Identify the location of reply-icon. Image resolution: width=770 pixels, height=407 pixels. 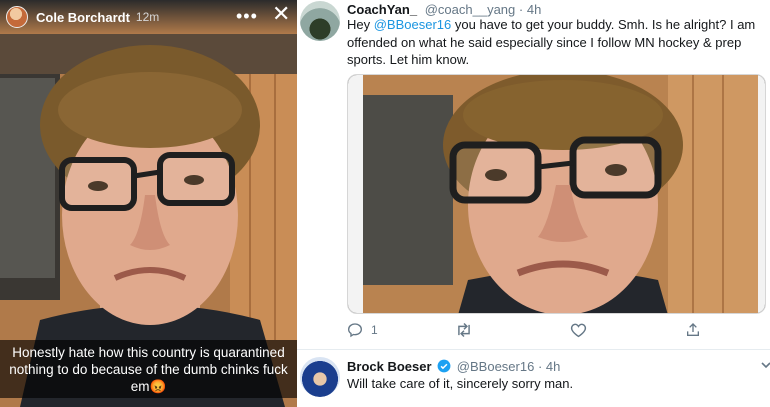
(355, 330).